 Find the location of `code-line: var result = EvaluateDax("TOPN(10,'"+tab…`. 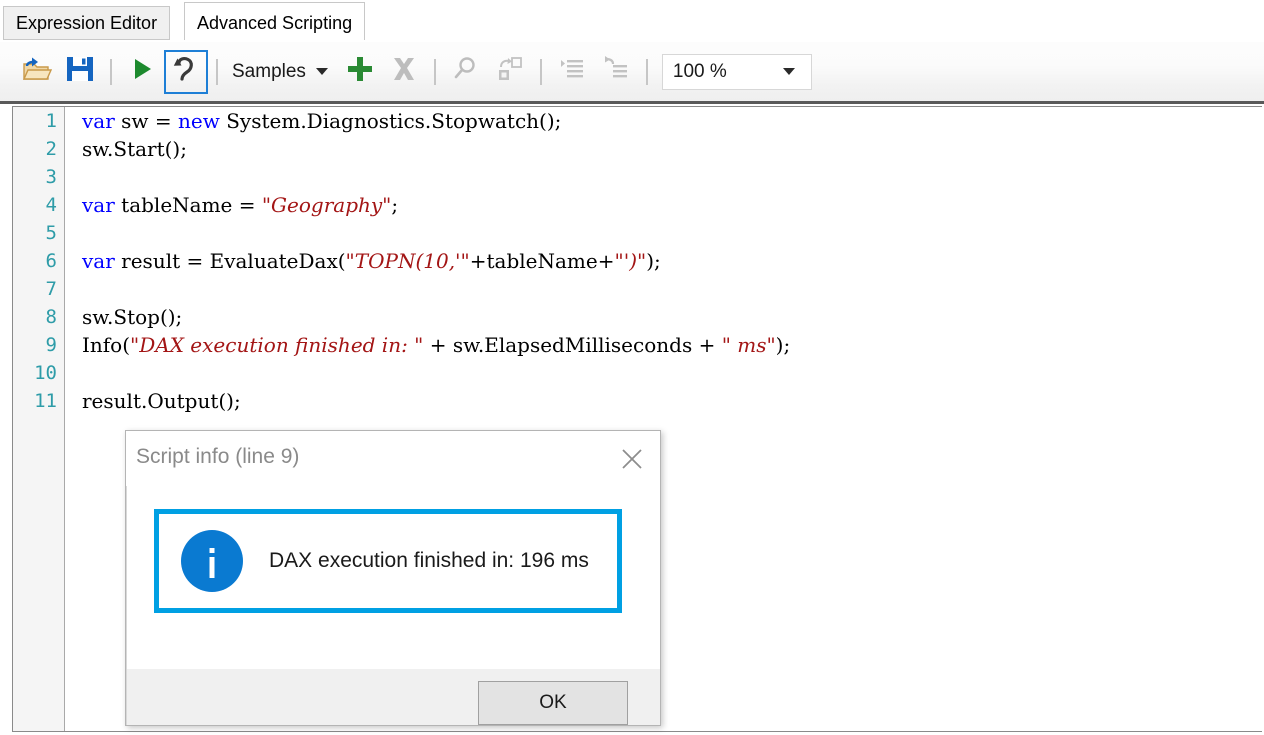

code-line: var result = EvaluateDax("TOPN(10,'"+tab… is located at coordinates (371, 261).